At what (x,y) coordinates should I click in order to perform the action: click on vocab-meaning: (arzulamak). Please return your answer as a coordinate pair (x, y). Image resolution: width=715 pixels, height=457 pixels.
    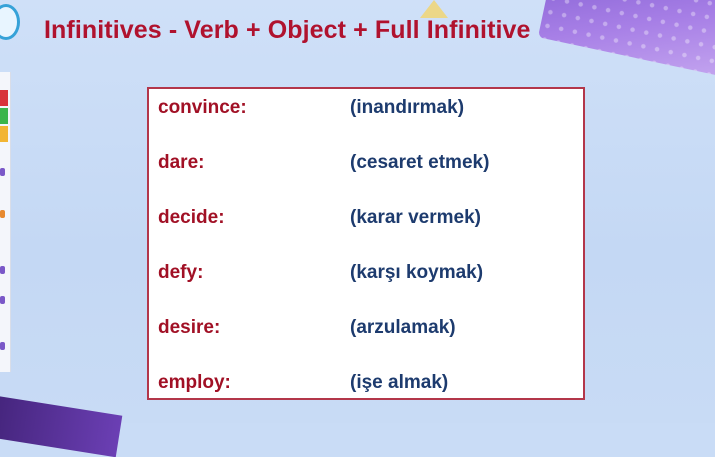
    Looking at the image, I should click on (403, 327).